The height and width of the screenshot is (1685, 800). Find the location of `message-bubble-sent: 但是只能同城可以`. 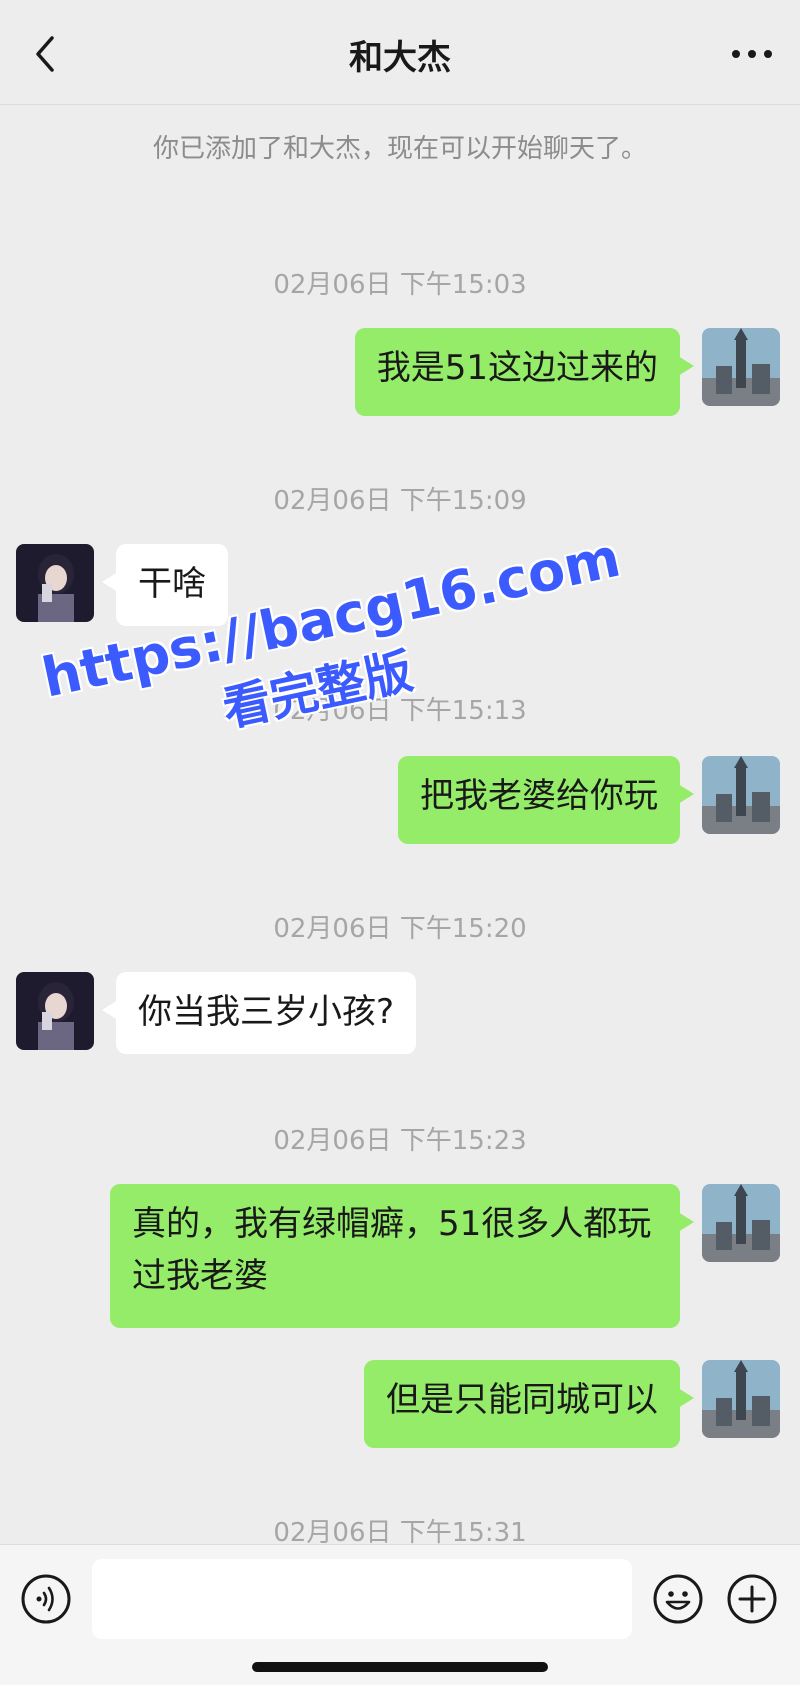

message-bubble-sent: 但是只能同城可以 is located at coordinates (529, 1404).